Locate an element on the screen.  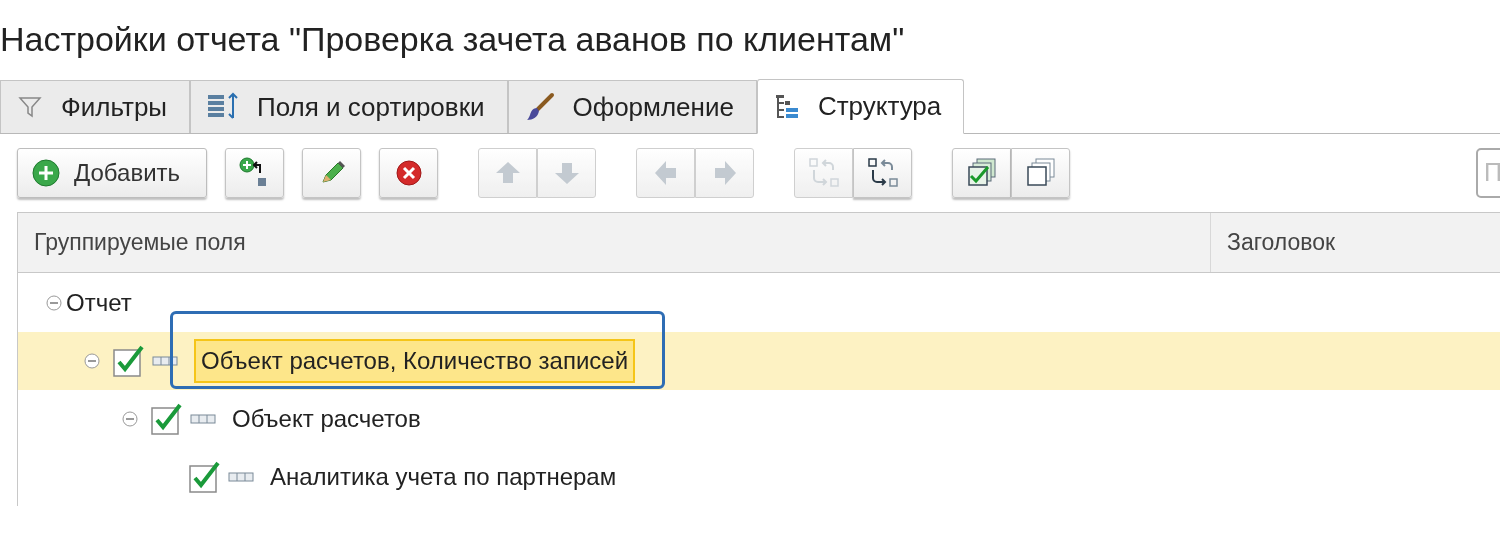
tree-label: Объект расчетов is located at coordinates (326, 419).